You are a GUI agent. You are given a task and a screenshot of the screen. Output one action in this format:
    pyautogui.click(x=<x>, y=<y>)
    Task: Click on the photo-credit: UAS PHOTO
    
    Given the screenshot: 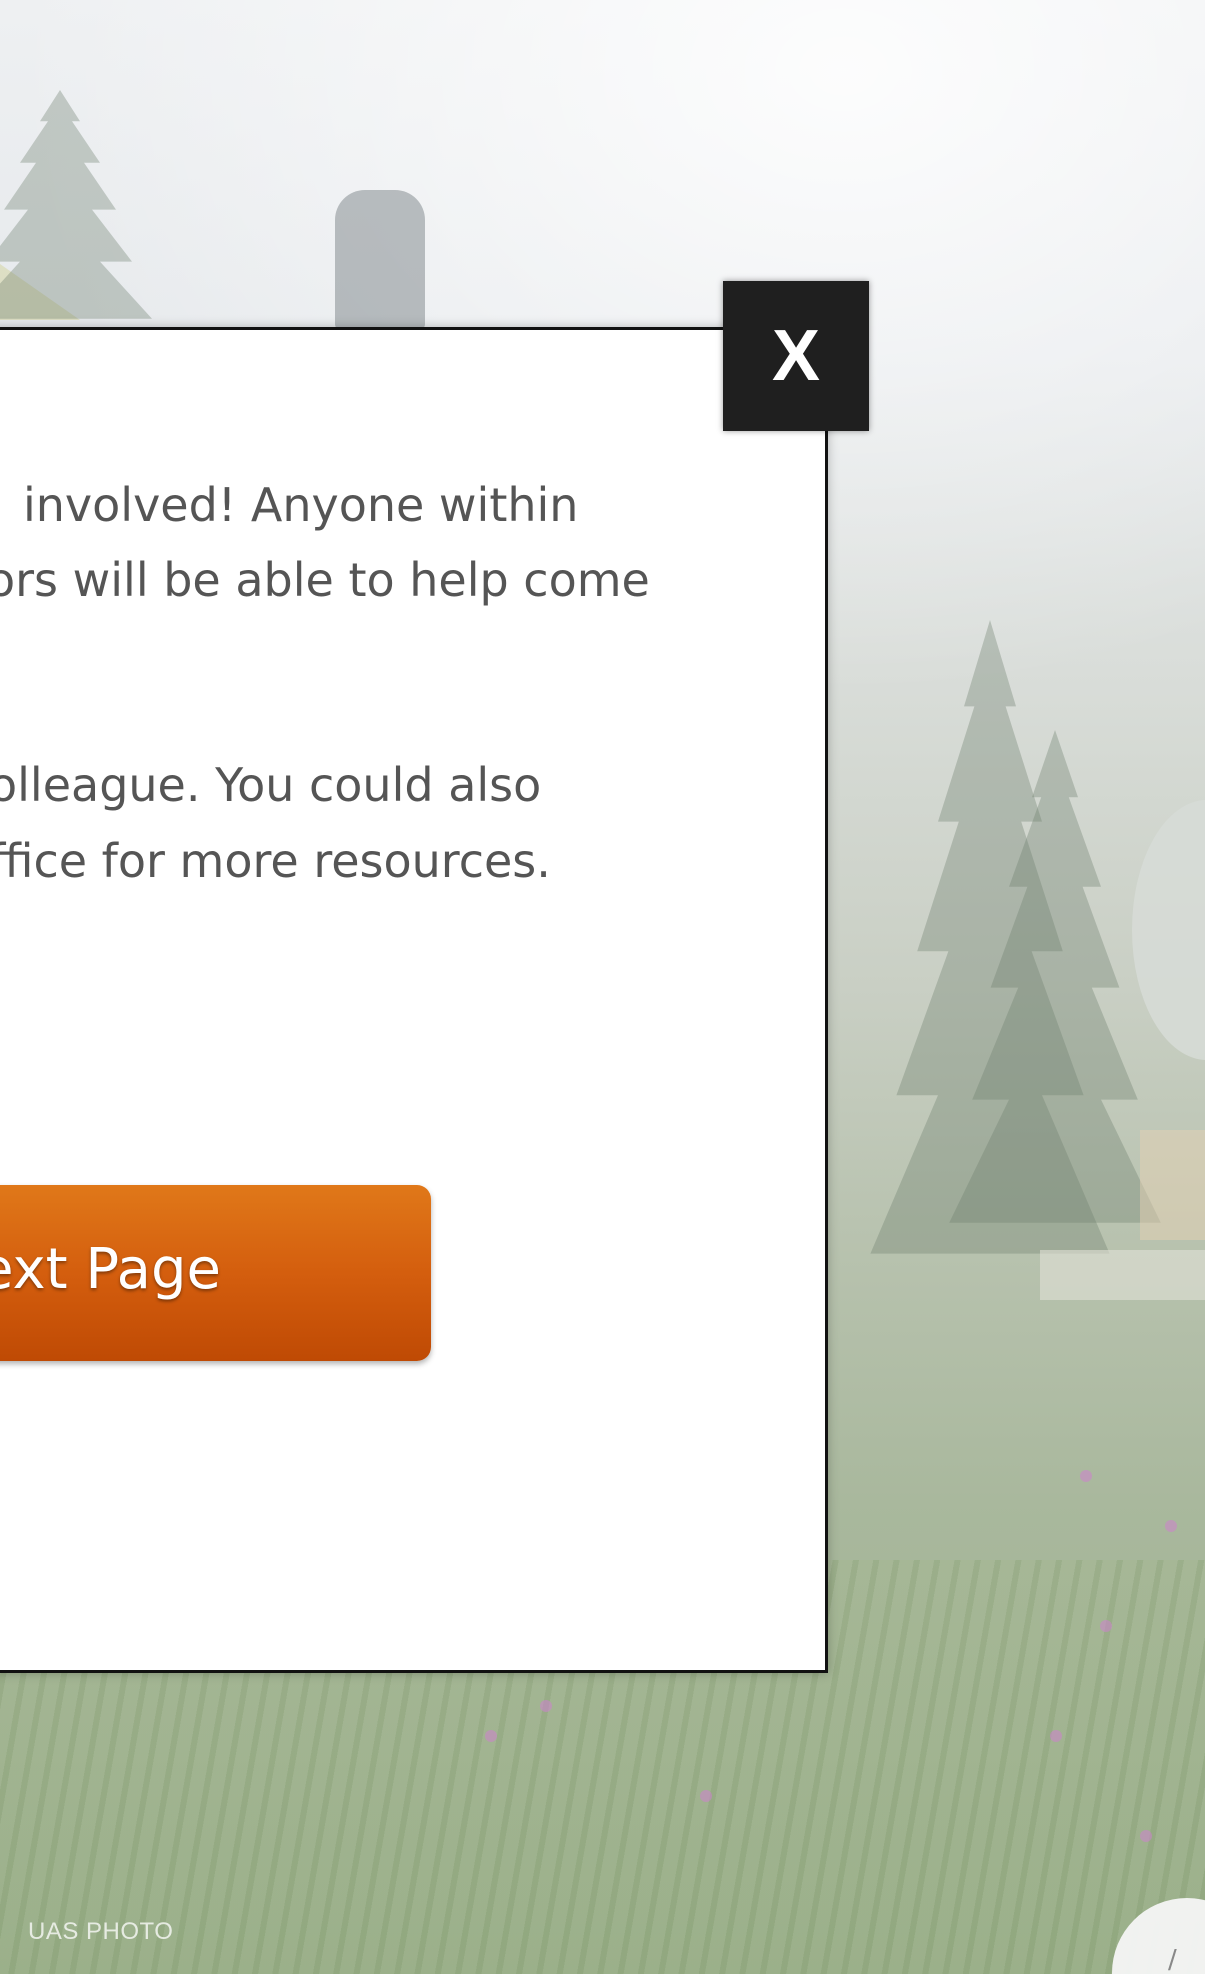 What is the action you would take?
    pyautogui.click(x=101, y=1931)
    